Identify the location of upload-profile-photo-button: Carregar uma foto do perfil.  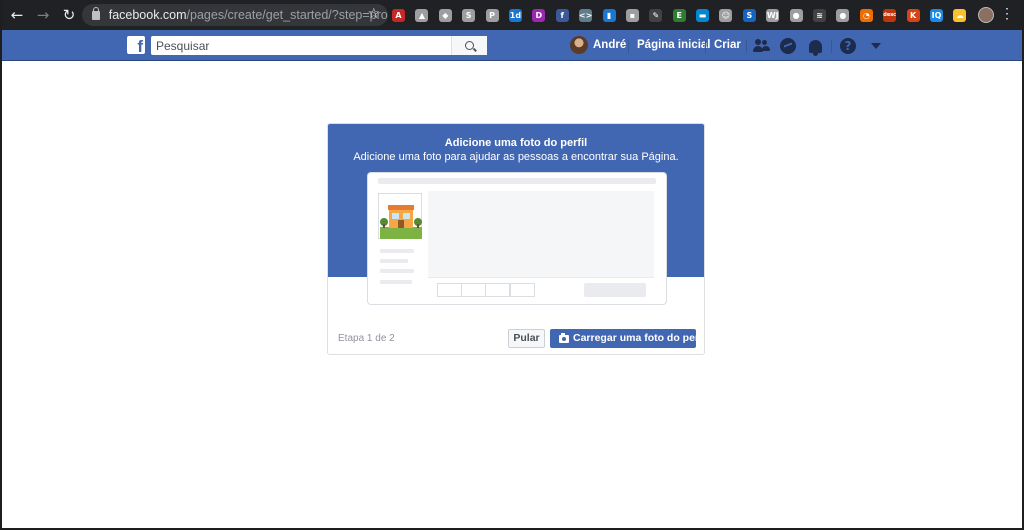
(627, 338).